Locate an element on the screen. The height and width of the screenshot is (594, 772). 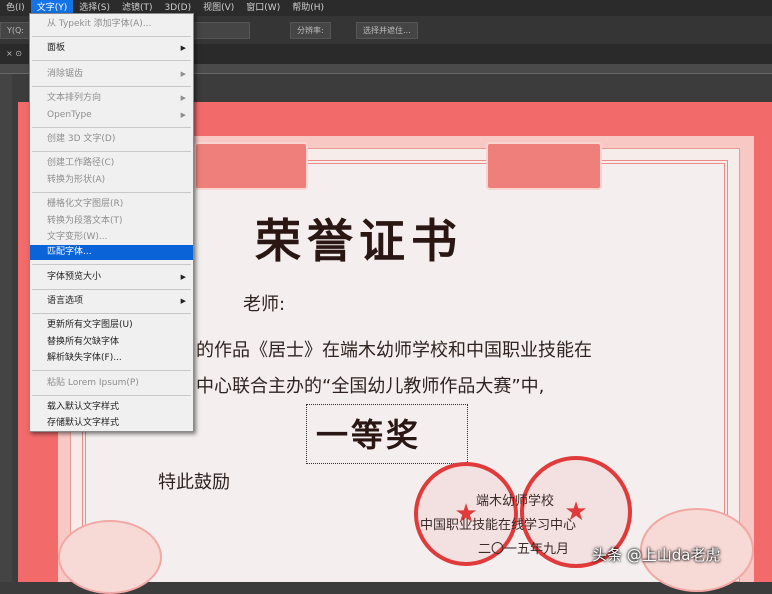
menu-item-replace-missing-fonts: 替换所有欠缺字体 is located at coordinates (111, 342).